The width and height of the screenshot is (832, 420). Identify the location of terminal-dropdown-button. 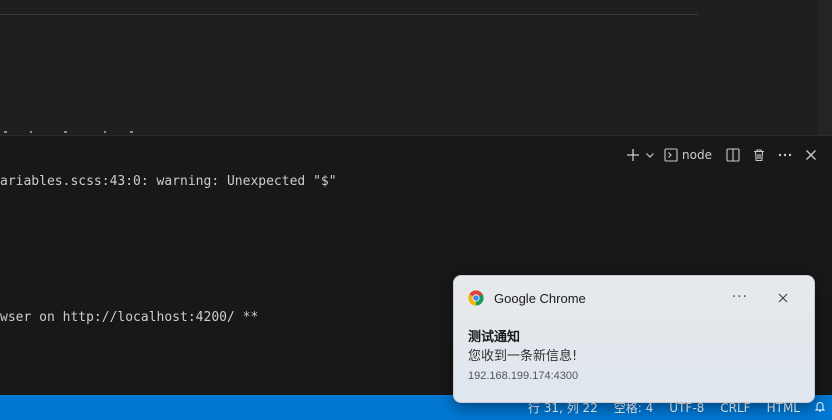
(650, 155).